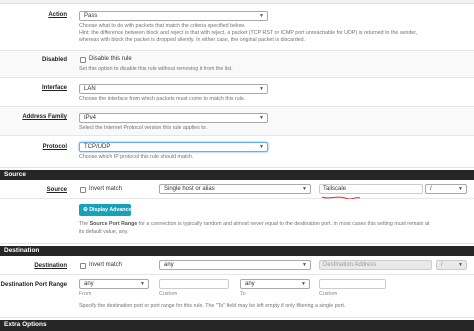 The image size is (474, 331). Describe the element at coordinates (113, 224) in the screenshot. I see `source-port-range-term: Source Port Range` at that location.